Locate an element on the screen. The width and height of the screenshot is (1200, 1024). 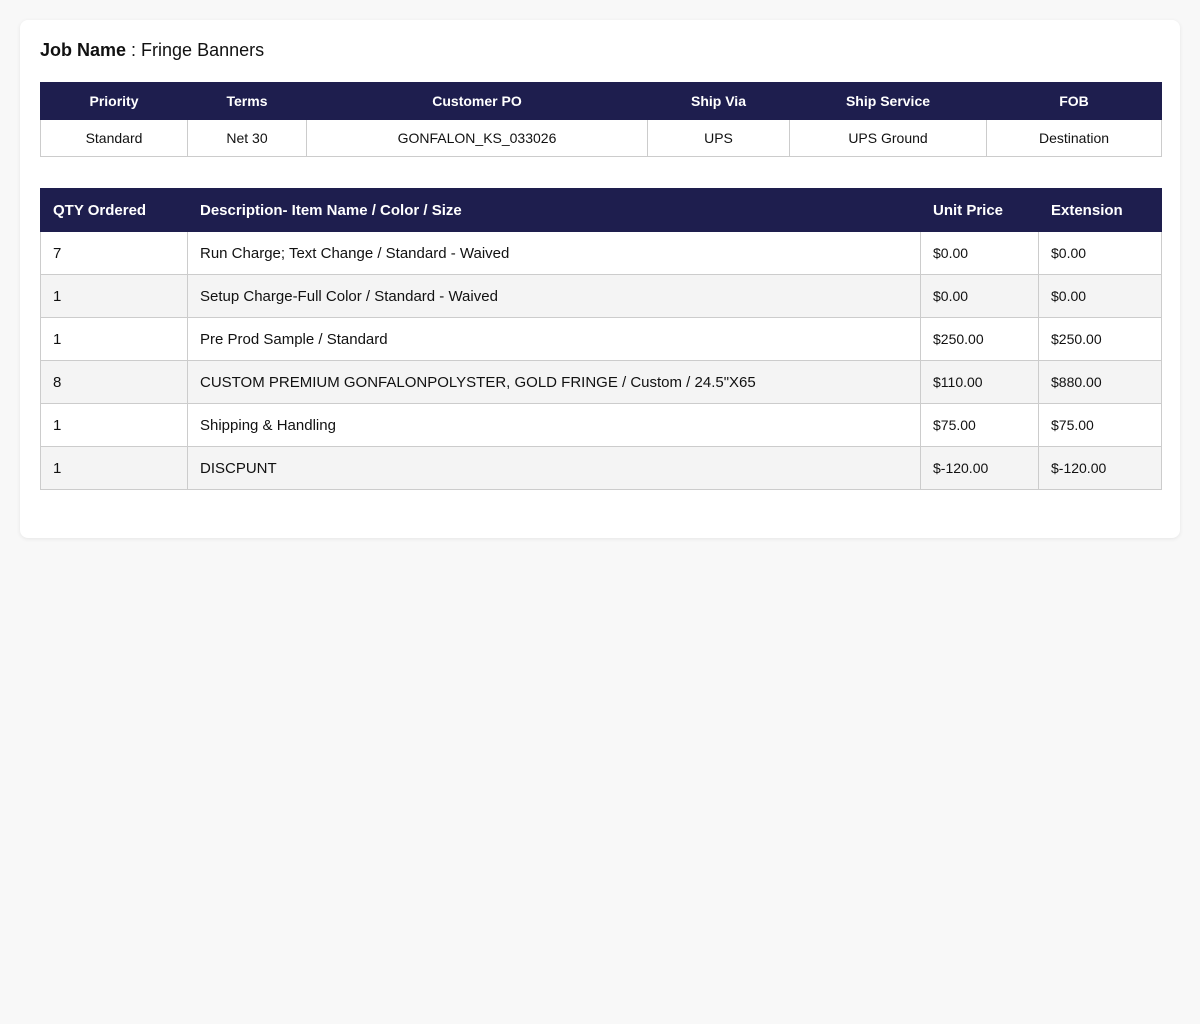
header-ship-service: Ship Service is located at coordinates (888, 101).